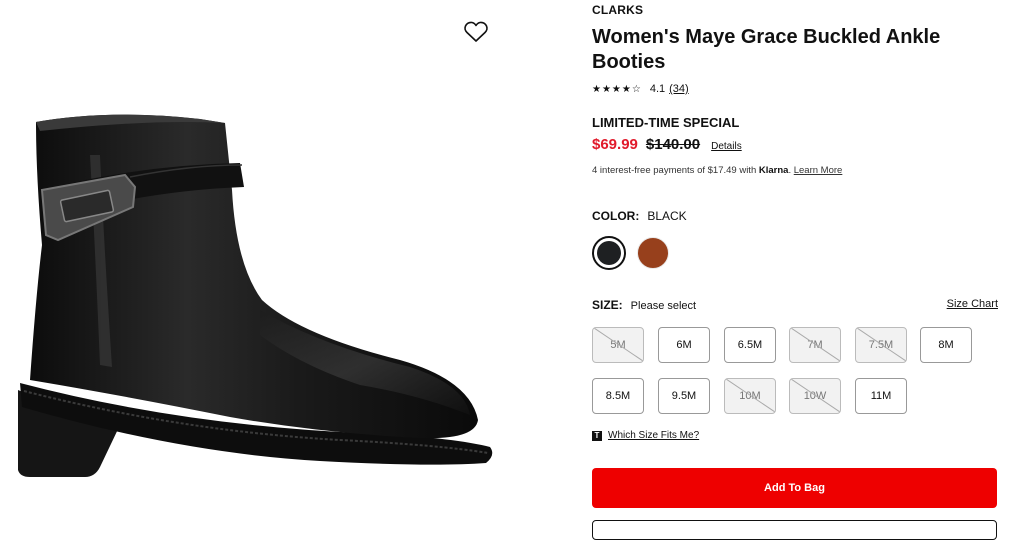 This screenshot has height=540, width=1016. I want to click on price-row: $69.99 $140.00 Details, so click(667, 144).